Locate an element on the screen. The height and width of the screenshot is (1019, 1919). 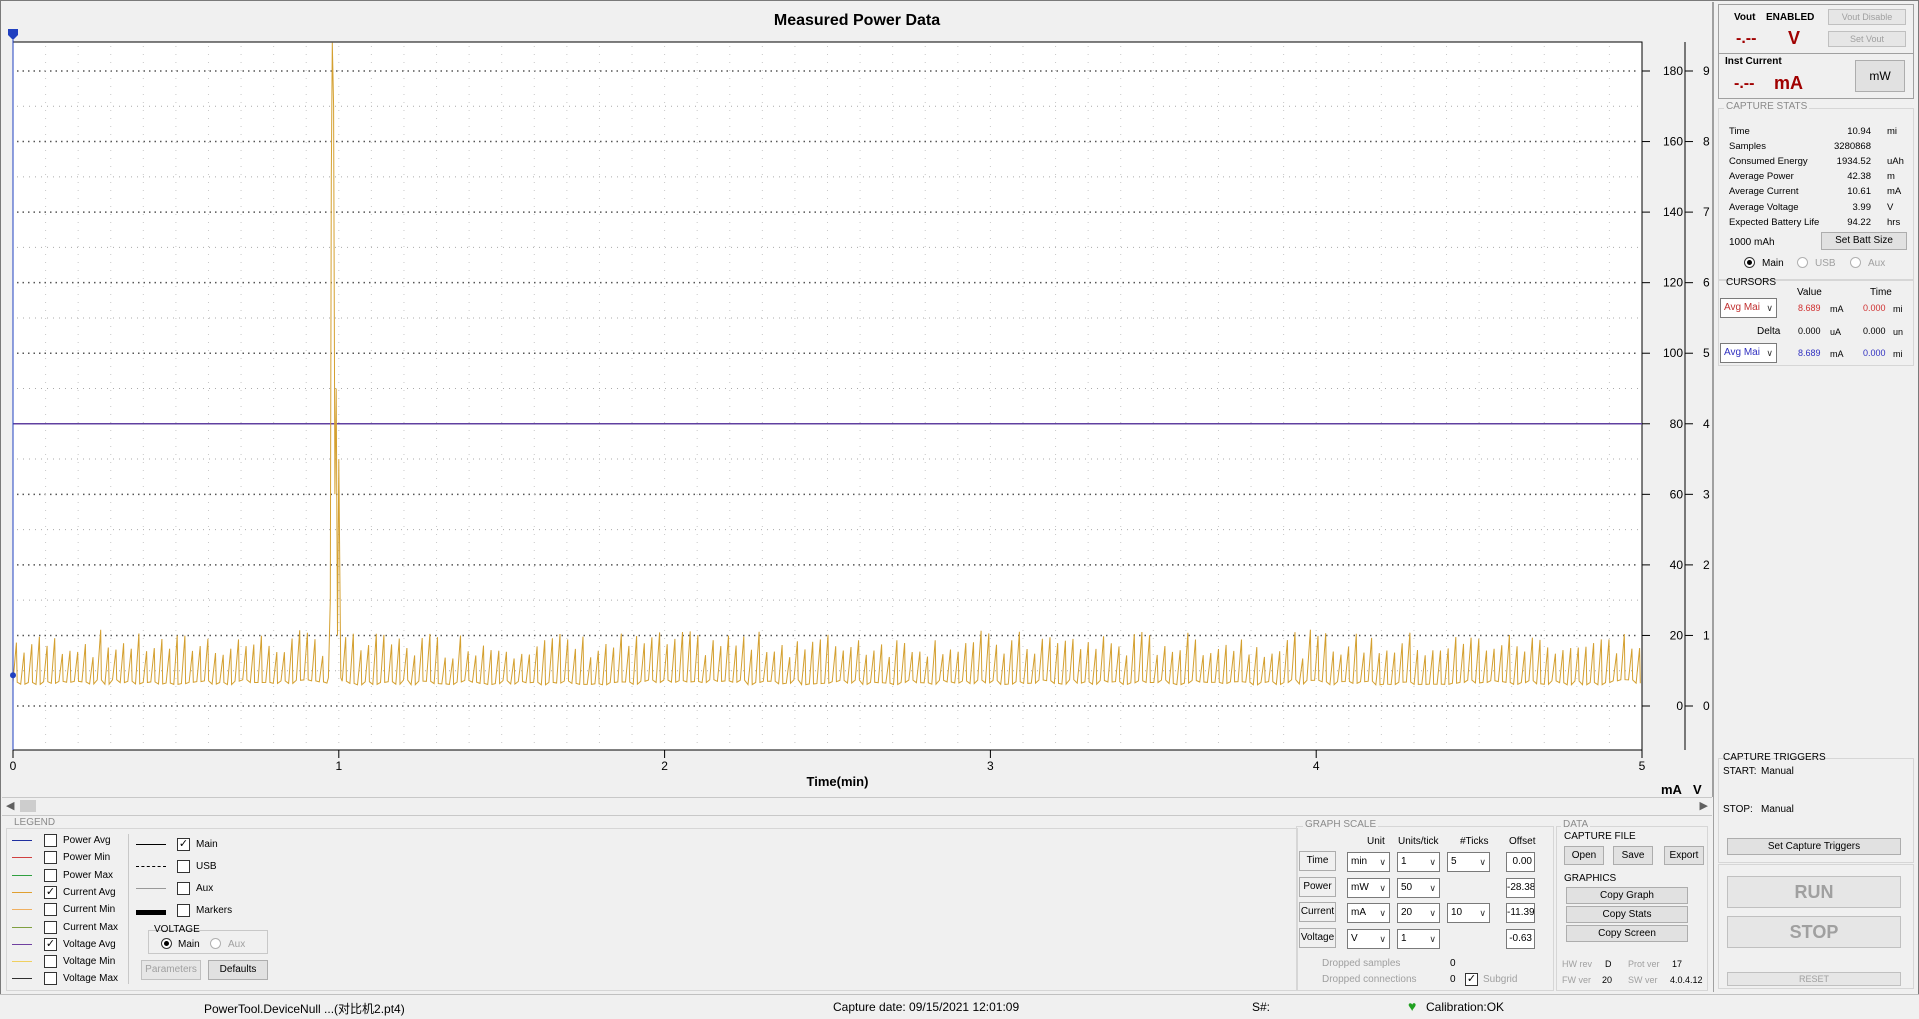
scale-offset-input: 0.00 is located at coordinates (1520, 862).